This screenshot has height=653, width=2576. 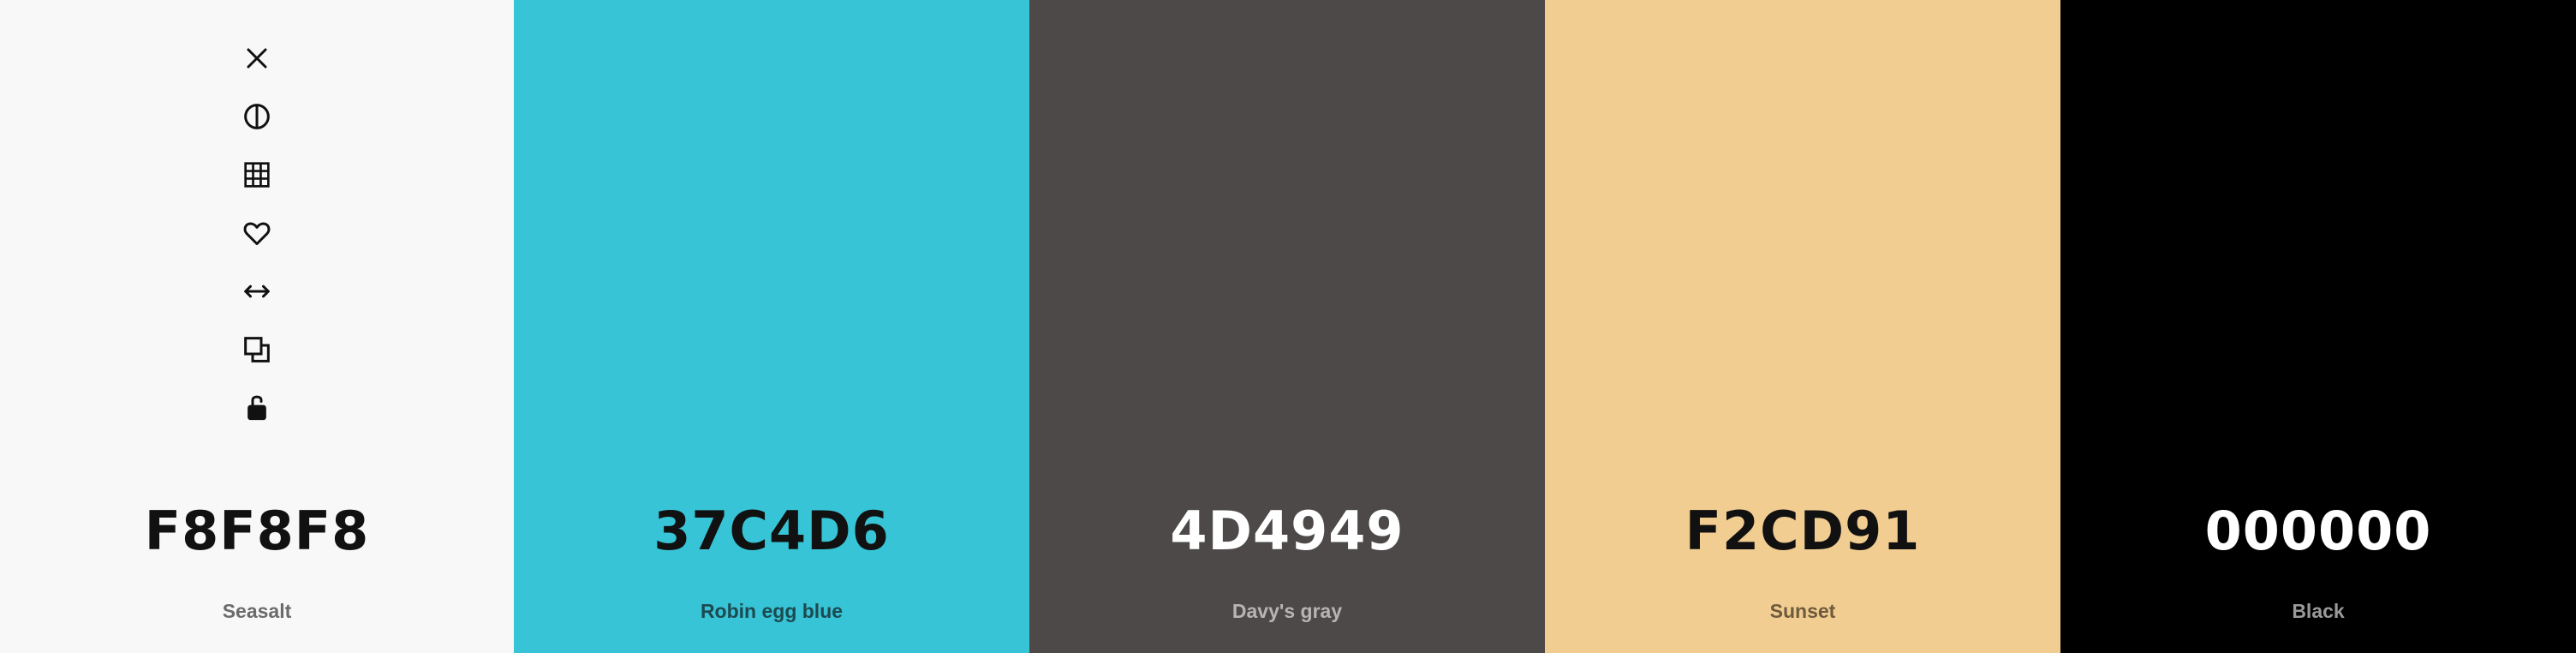 I want to click on close-icon, so click(x=257, y=59).